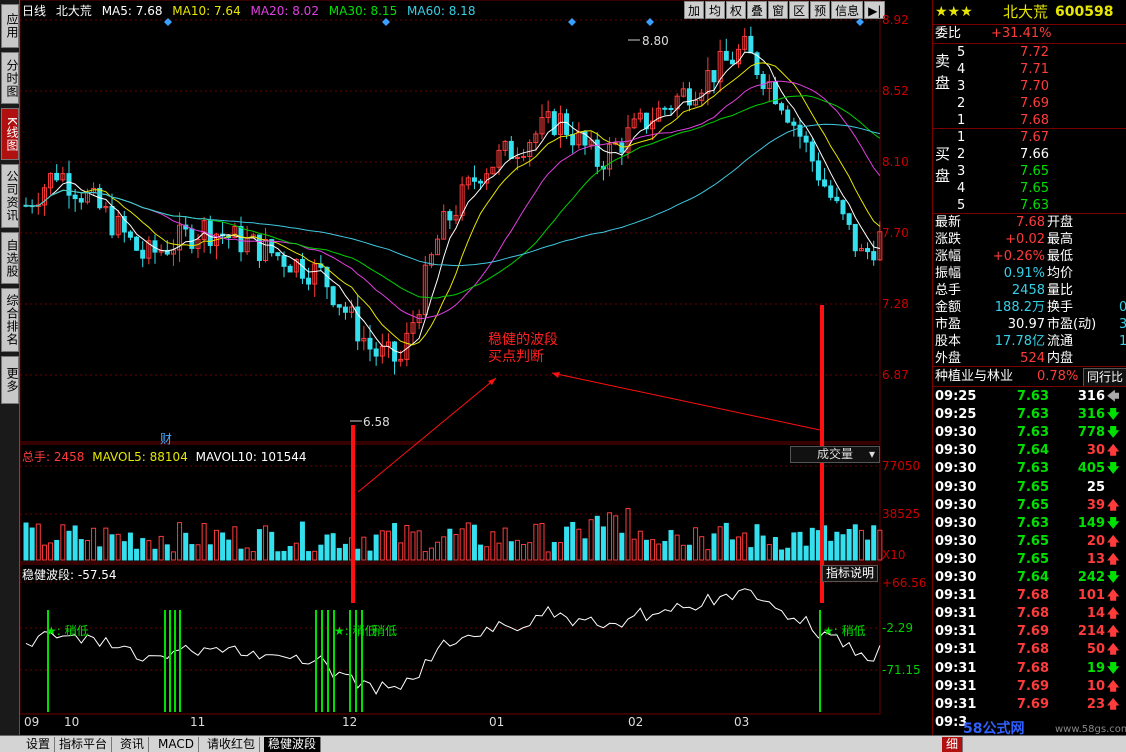 This screenshot has width=1126, height=752. I want to click on toolbar-window: 窗, so click(778, 10).